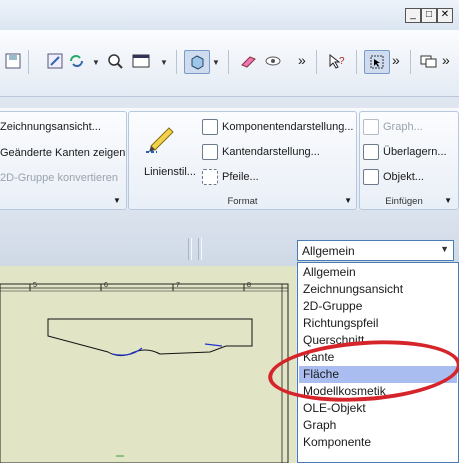  What do you see at coordinates (378, 306) in the screenshot?
I see `filter-option: 2D-Gruppe` at bounding box center [378, 306].